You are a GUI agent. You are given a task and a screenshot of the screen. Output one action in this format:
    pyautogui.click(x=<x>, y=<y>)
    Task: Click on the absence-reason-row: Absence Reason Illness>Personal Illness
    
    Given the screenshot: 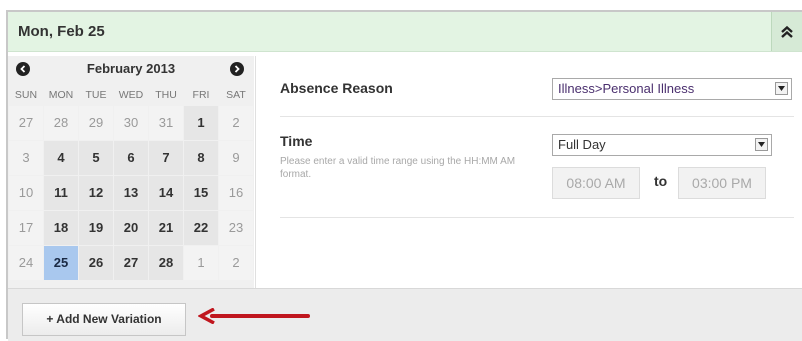 What is the action you would take?
    pyautogui.click(x=537, y=86)
    